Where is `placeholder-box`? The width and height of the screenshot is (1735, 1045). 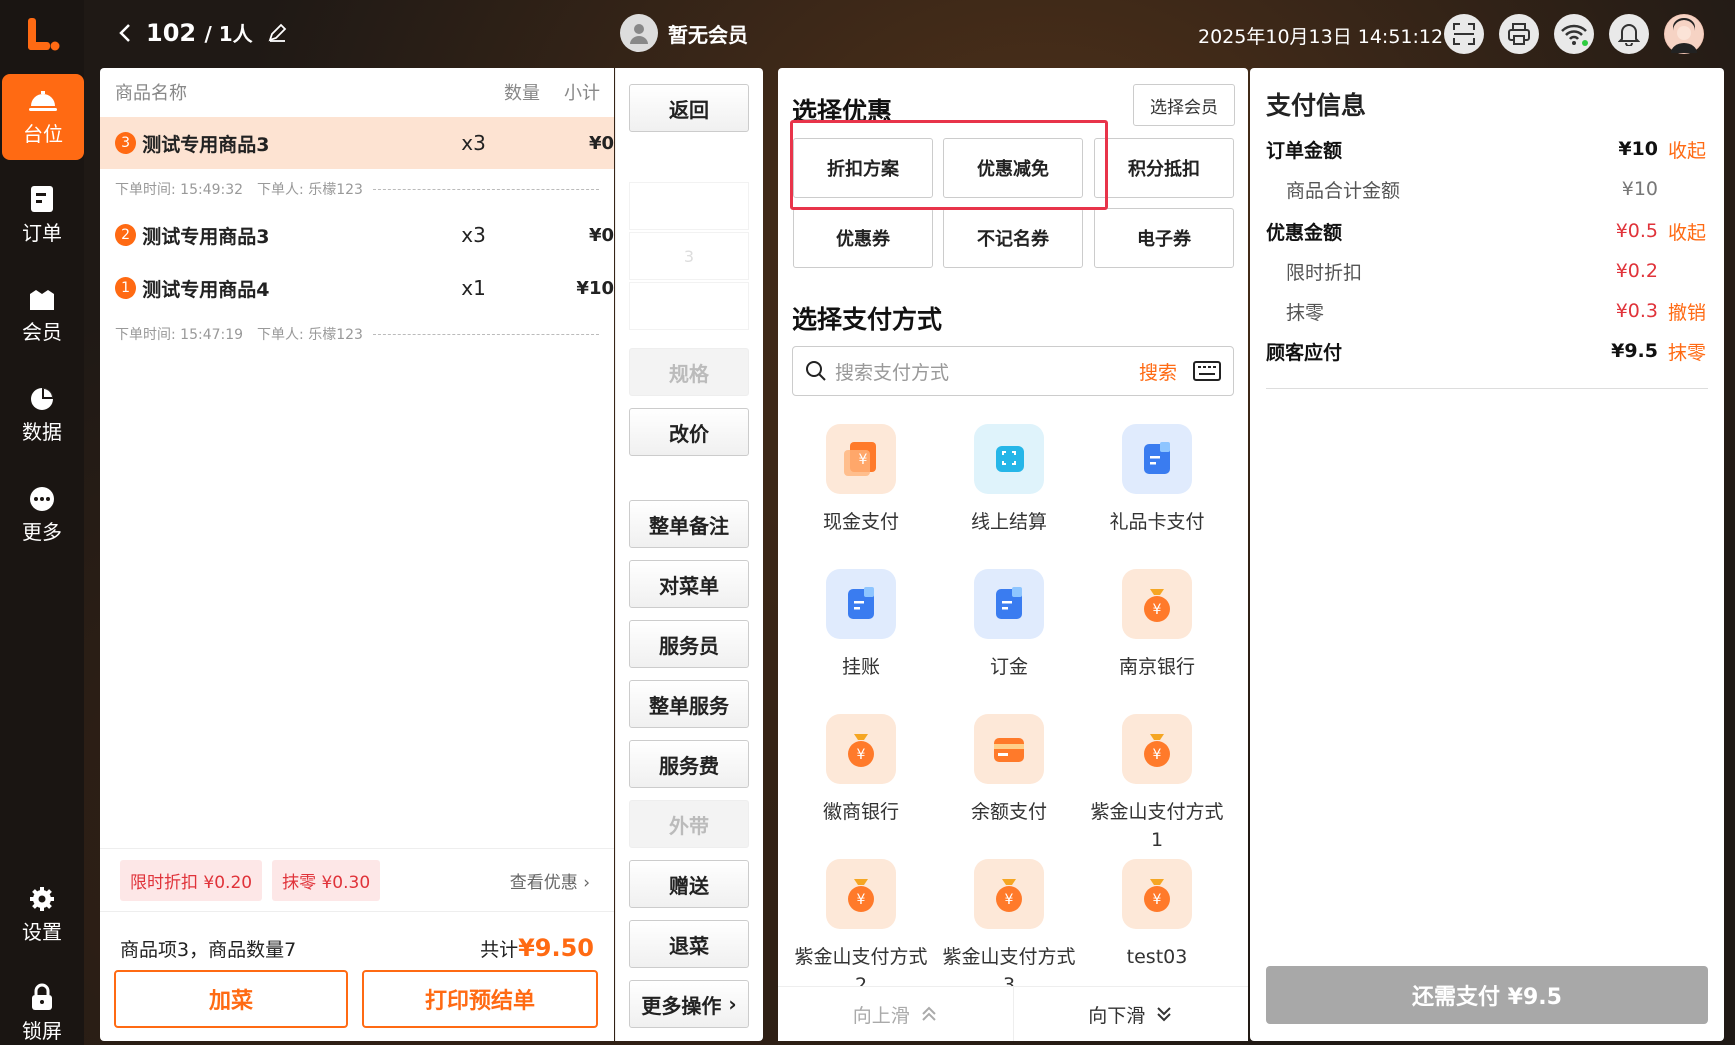 placeholder-box is located at coordinates (689, 306).